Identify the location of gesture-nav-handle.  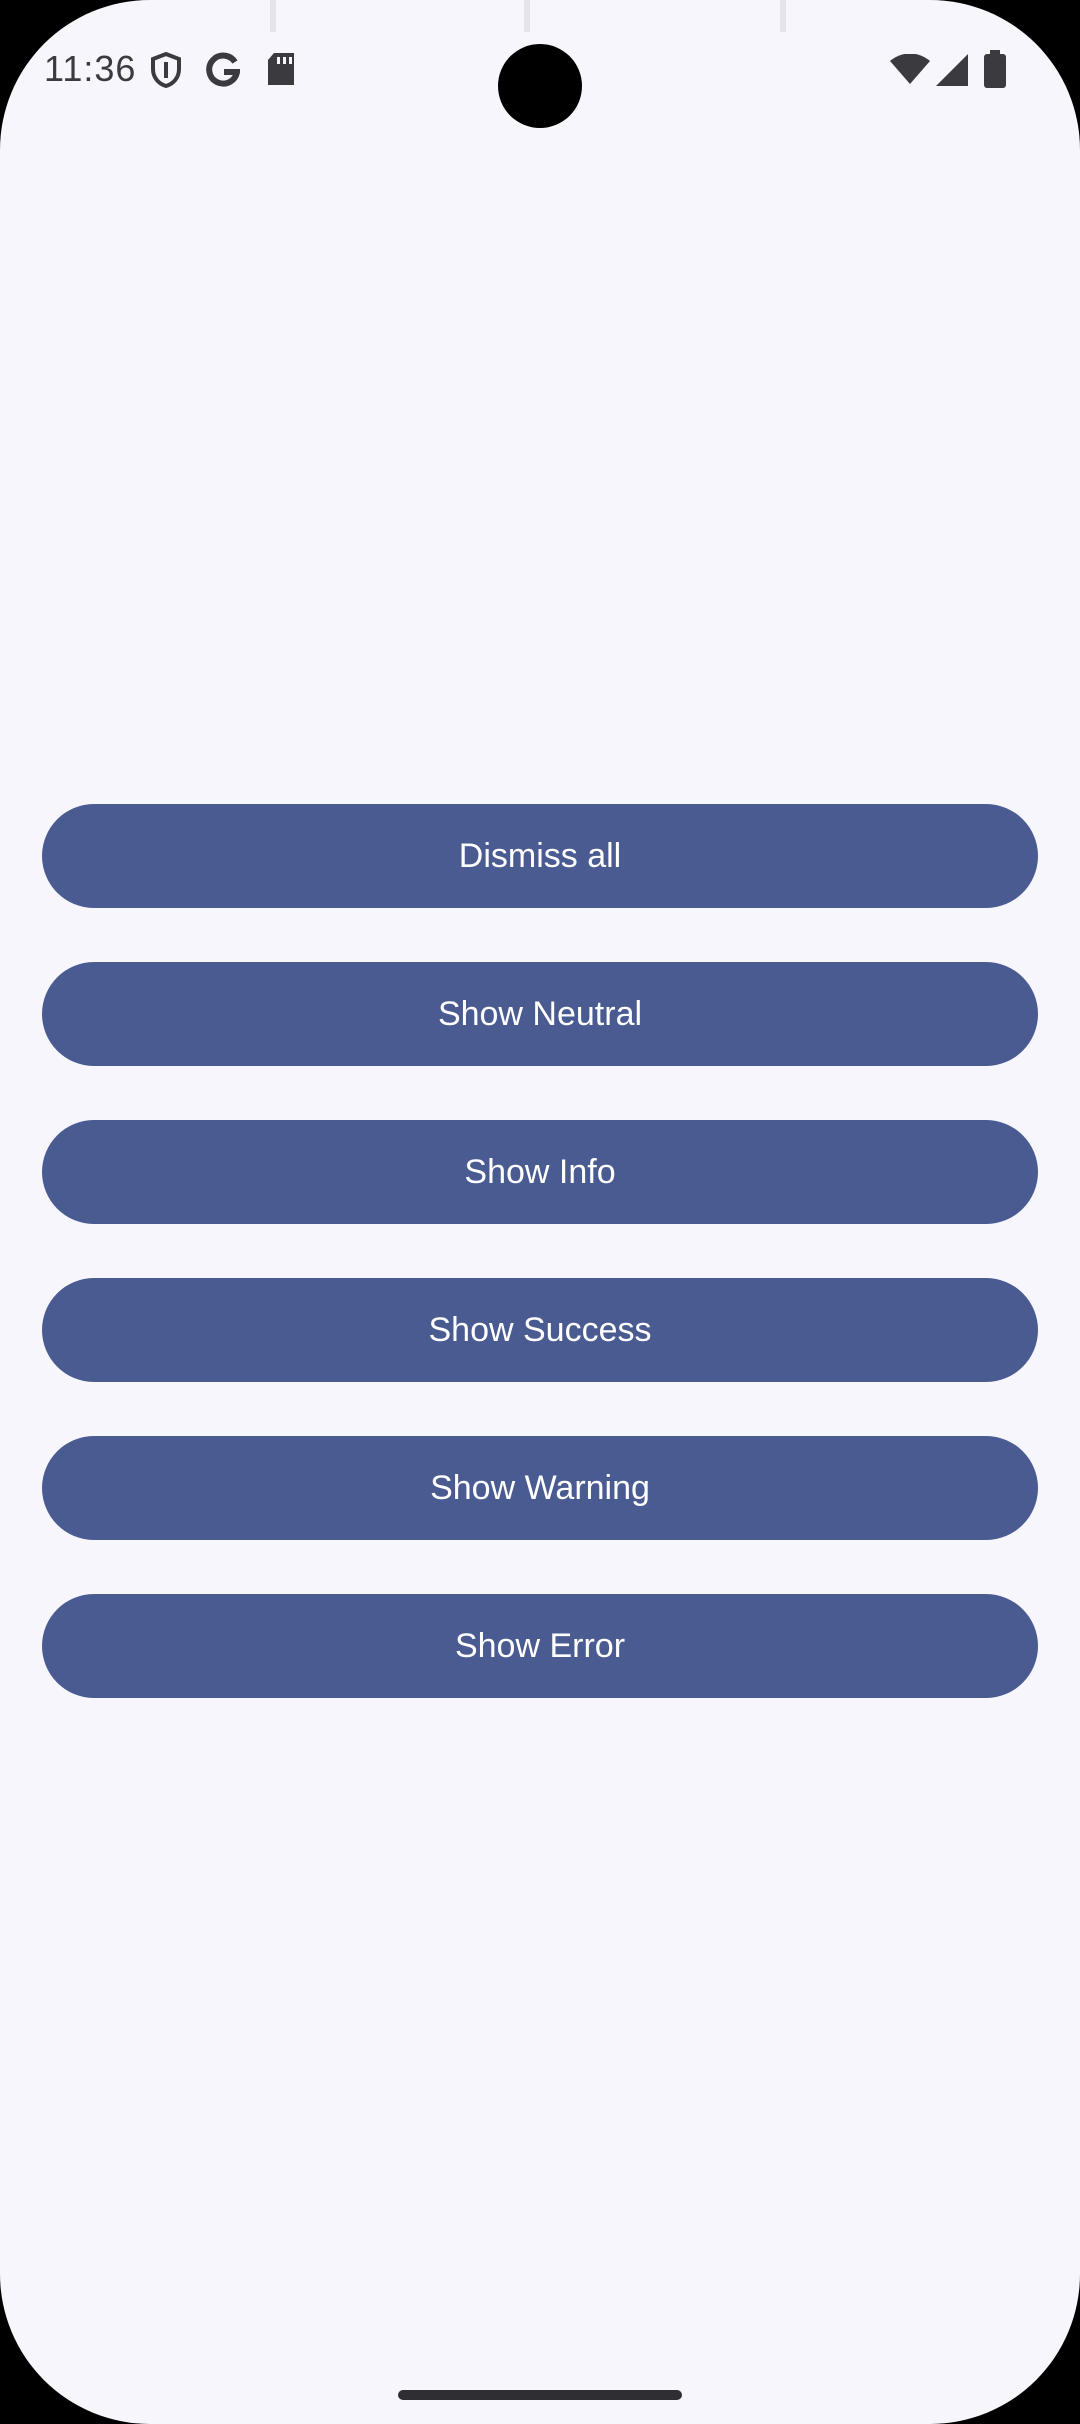
(540, 2395).